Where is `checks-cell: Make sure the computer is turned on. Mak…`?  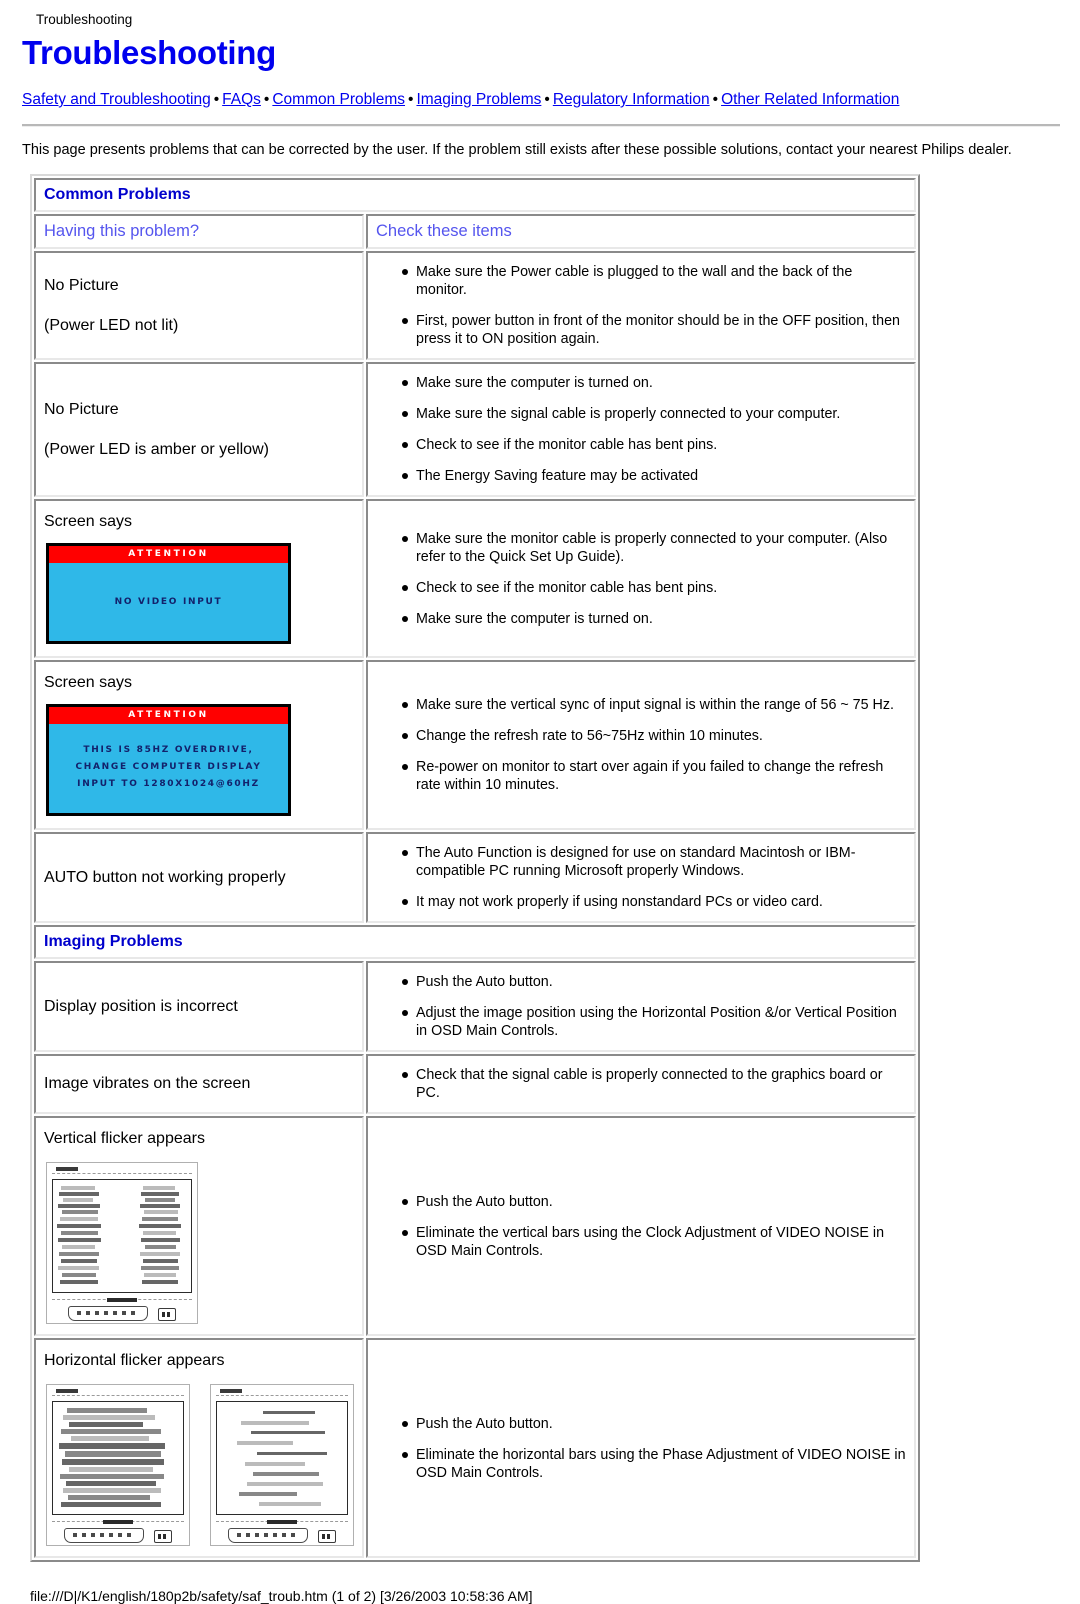
checks-cell: Make sure the computer is turned on. Mak… is located at coordinates (641, 429).